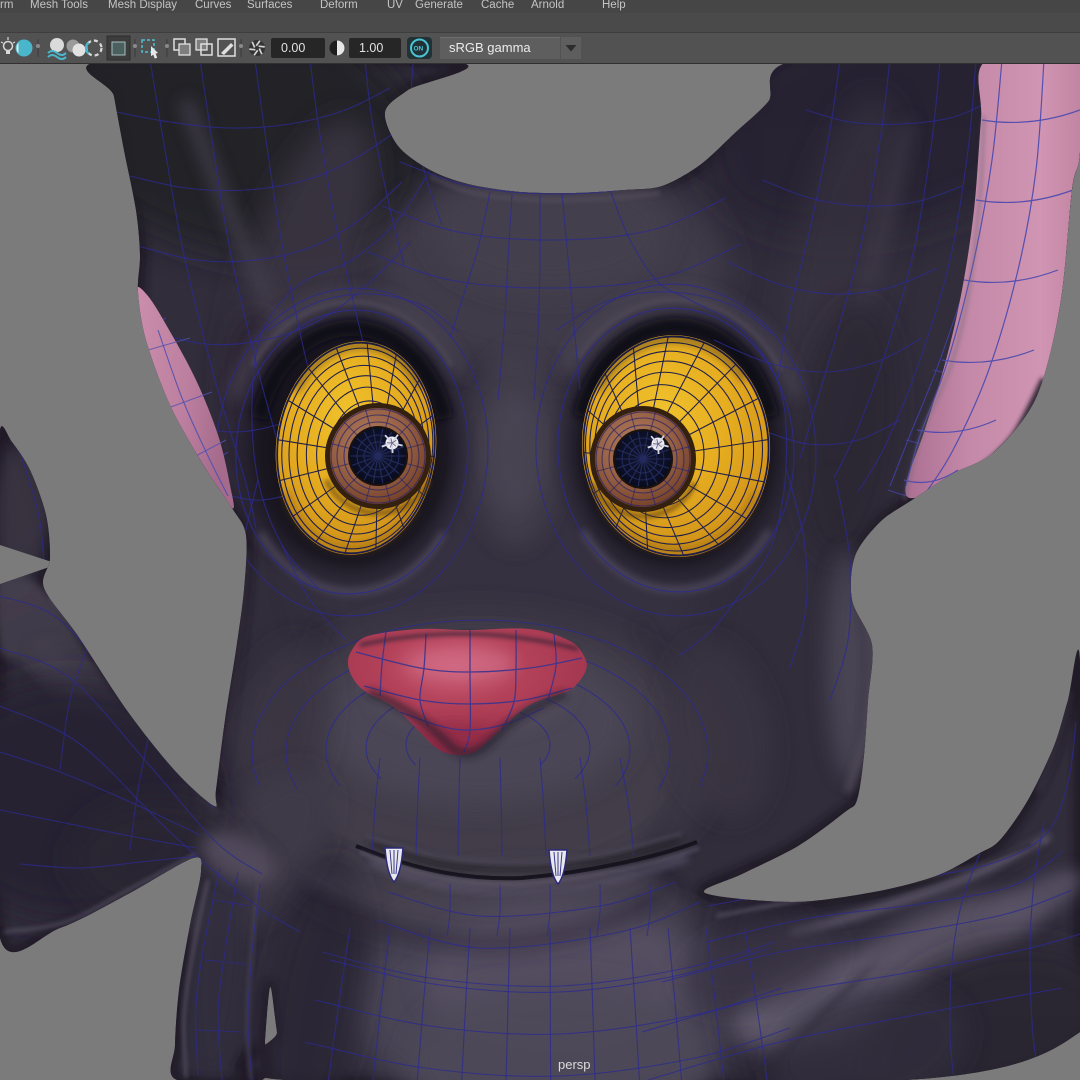  I want to click on svg-text: Mesh Display, so click(142, 5).